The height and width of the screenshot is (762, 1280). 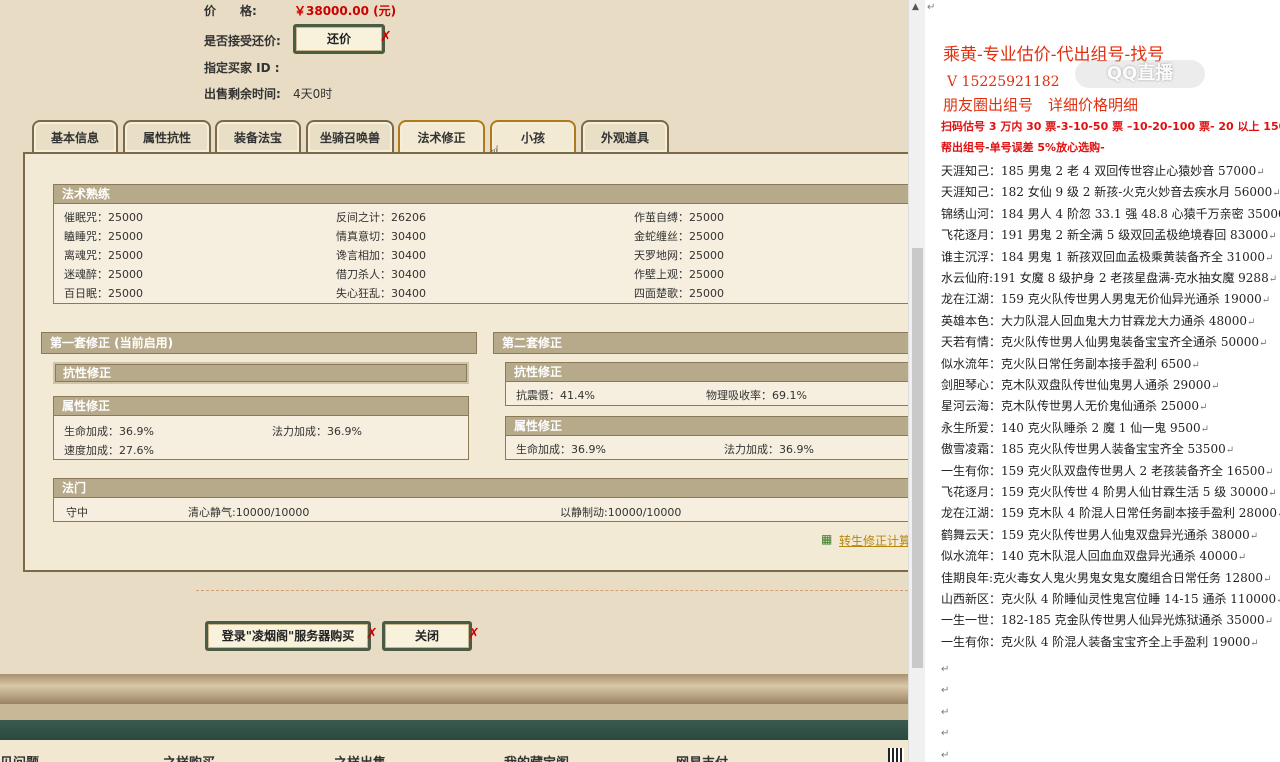 I want to click on footer-netease-pay: 网易支付, so click(x=702, y=757).